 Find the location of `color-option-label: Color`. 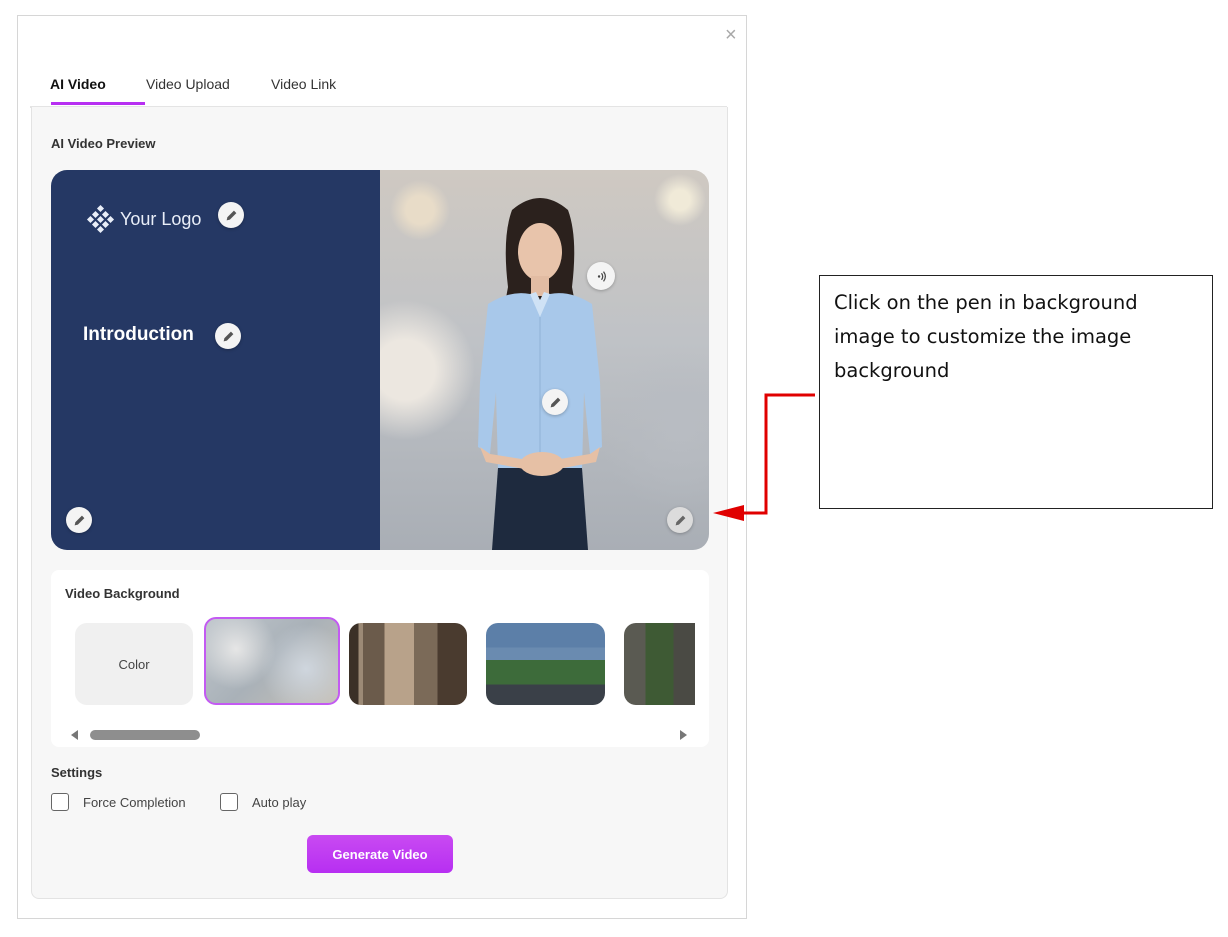

color-option-label: Color is located at coordinates (134, 664).